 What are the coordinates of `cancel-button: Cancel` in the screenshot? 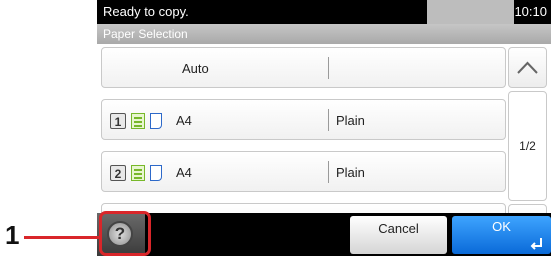 It's located at (398, 235).